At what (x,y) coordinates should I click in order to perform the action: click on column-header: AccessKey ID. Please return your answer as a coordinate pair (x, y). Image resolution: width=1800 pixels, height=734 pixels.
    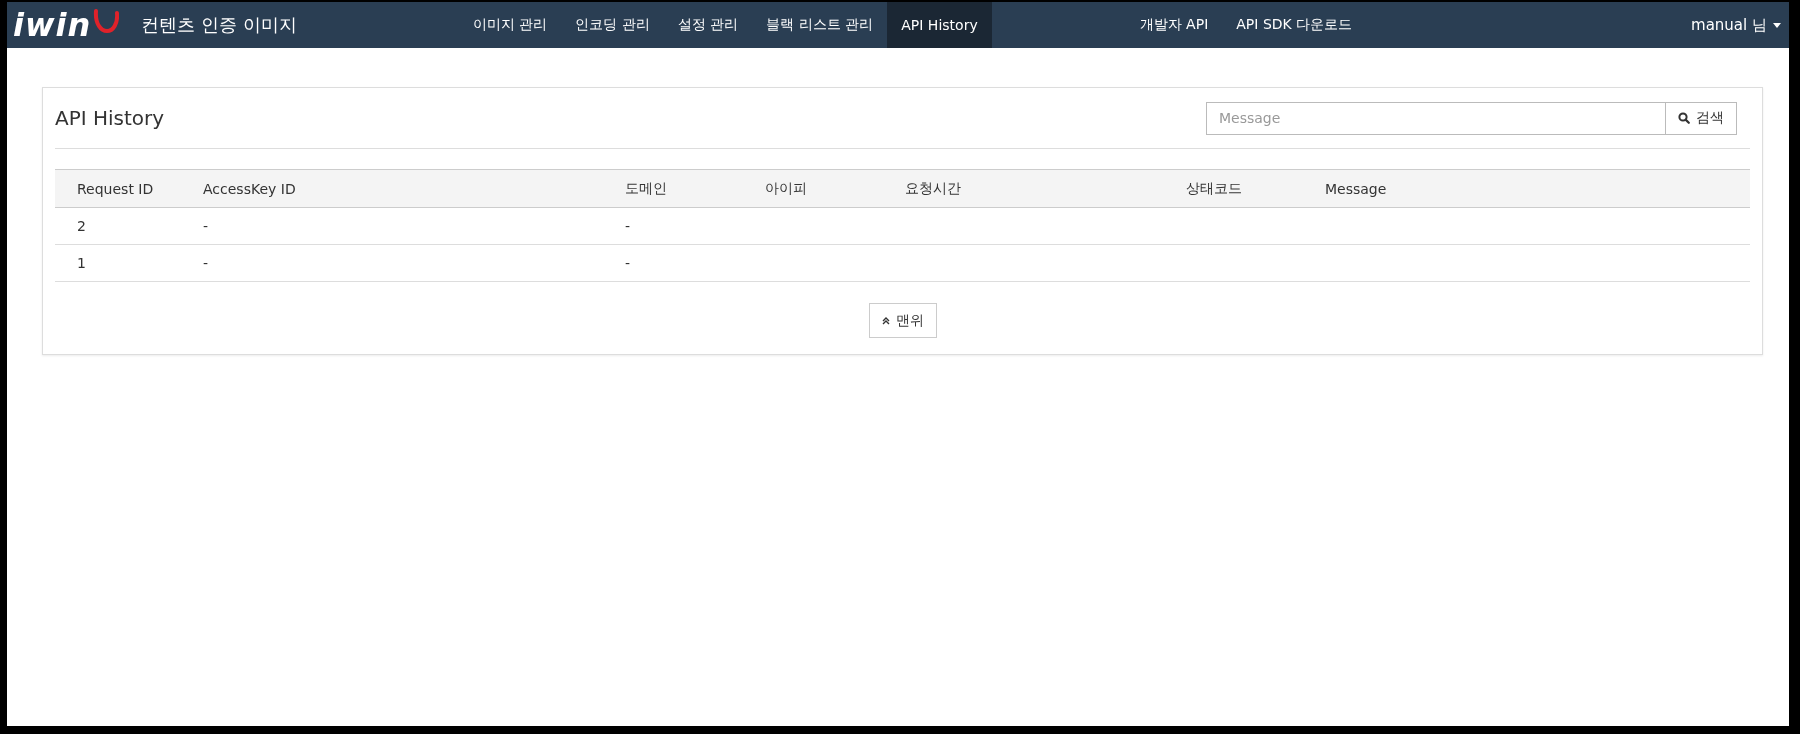
    Looking at the image, I should click on (392, 188).